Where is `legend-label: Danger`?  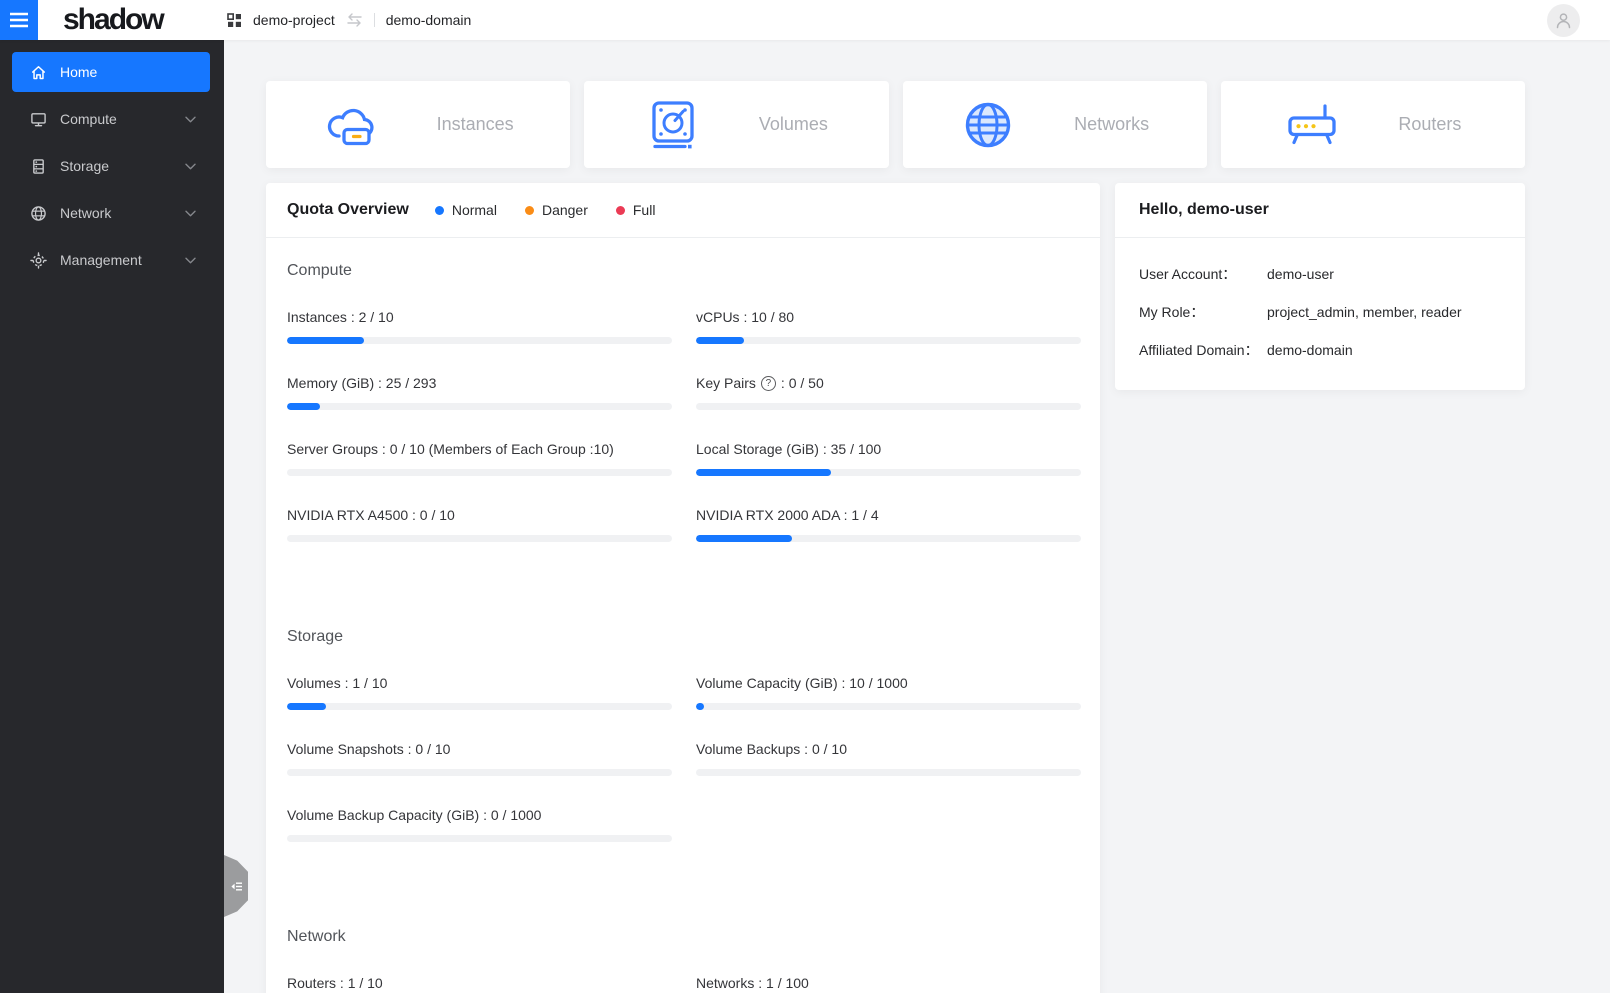 legend-label: Danger is located at coordinates (564, 210).